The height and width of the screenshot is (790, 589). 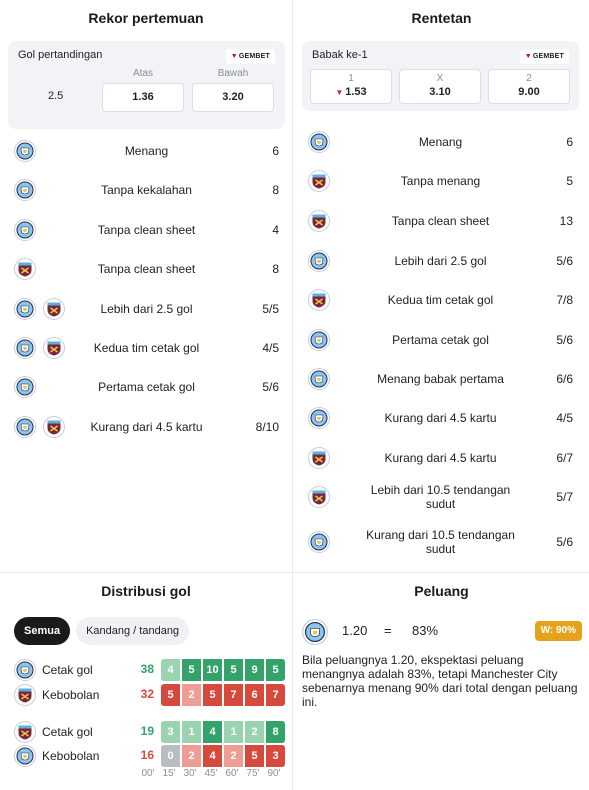 I want to click on stat-row: Kurang dari 10.5 tendangan sudut 5/6, so click(x=440, y=542).